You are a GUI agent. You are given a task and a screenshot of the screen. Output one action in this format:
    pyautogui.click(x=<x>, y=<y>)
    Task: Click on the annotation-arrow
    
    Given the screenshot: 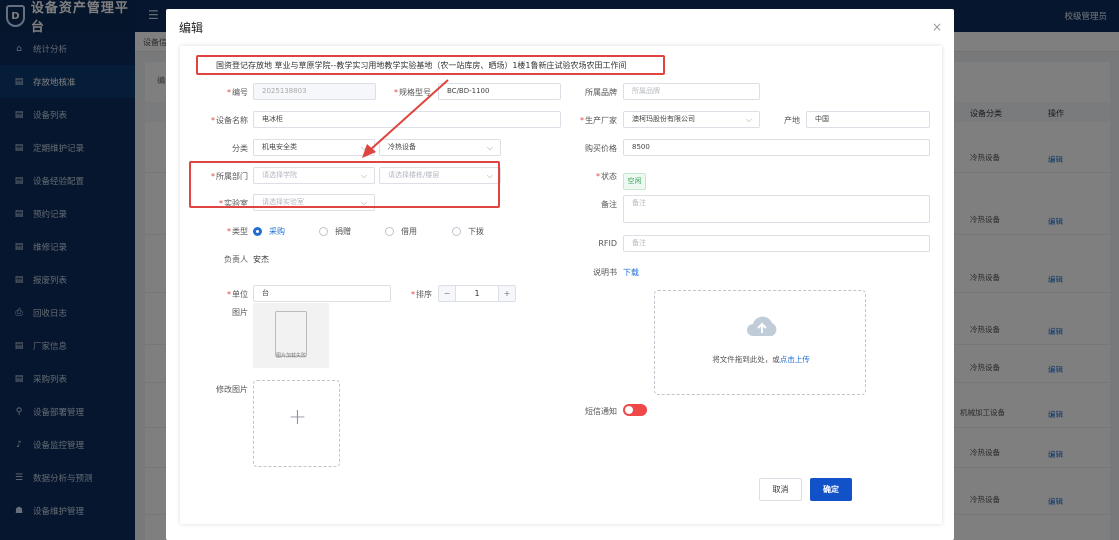 What is the action you would take?
    pyautogui.click(x=405, y=118)
    